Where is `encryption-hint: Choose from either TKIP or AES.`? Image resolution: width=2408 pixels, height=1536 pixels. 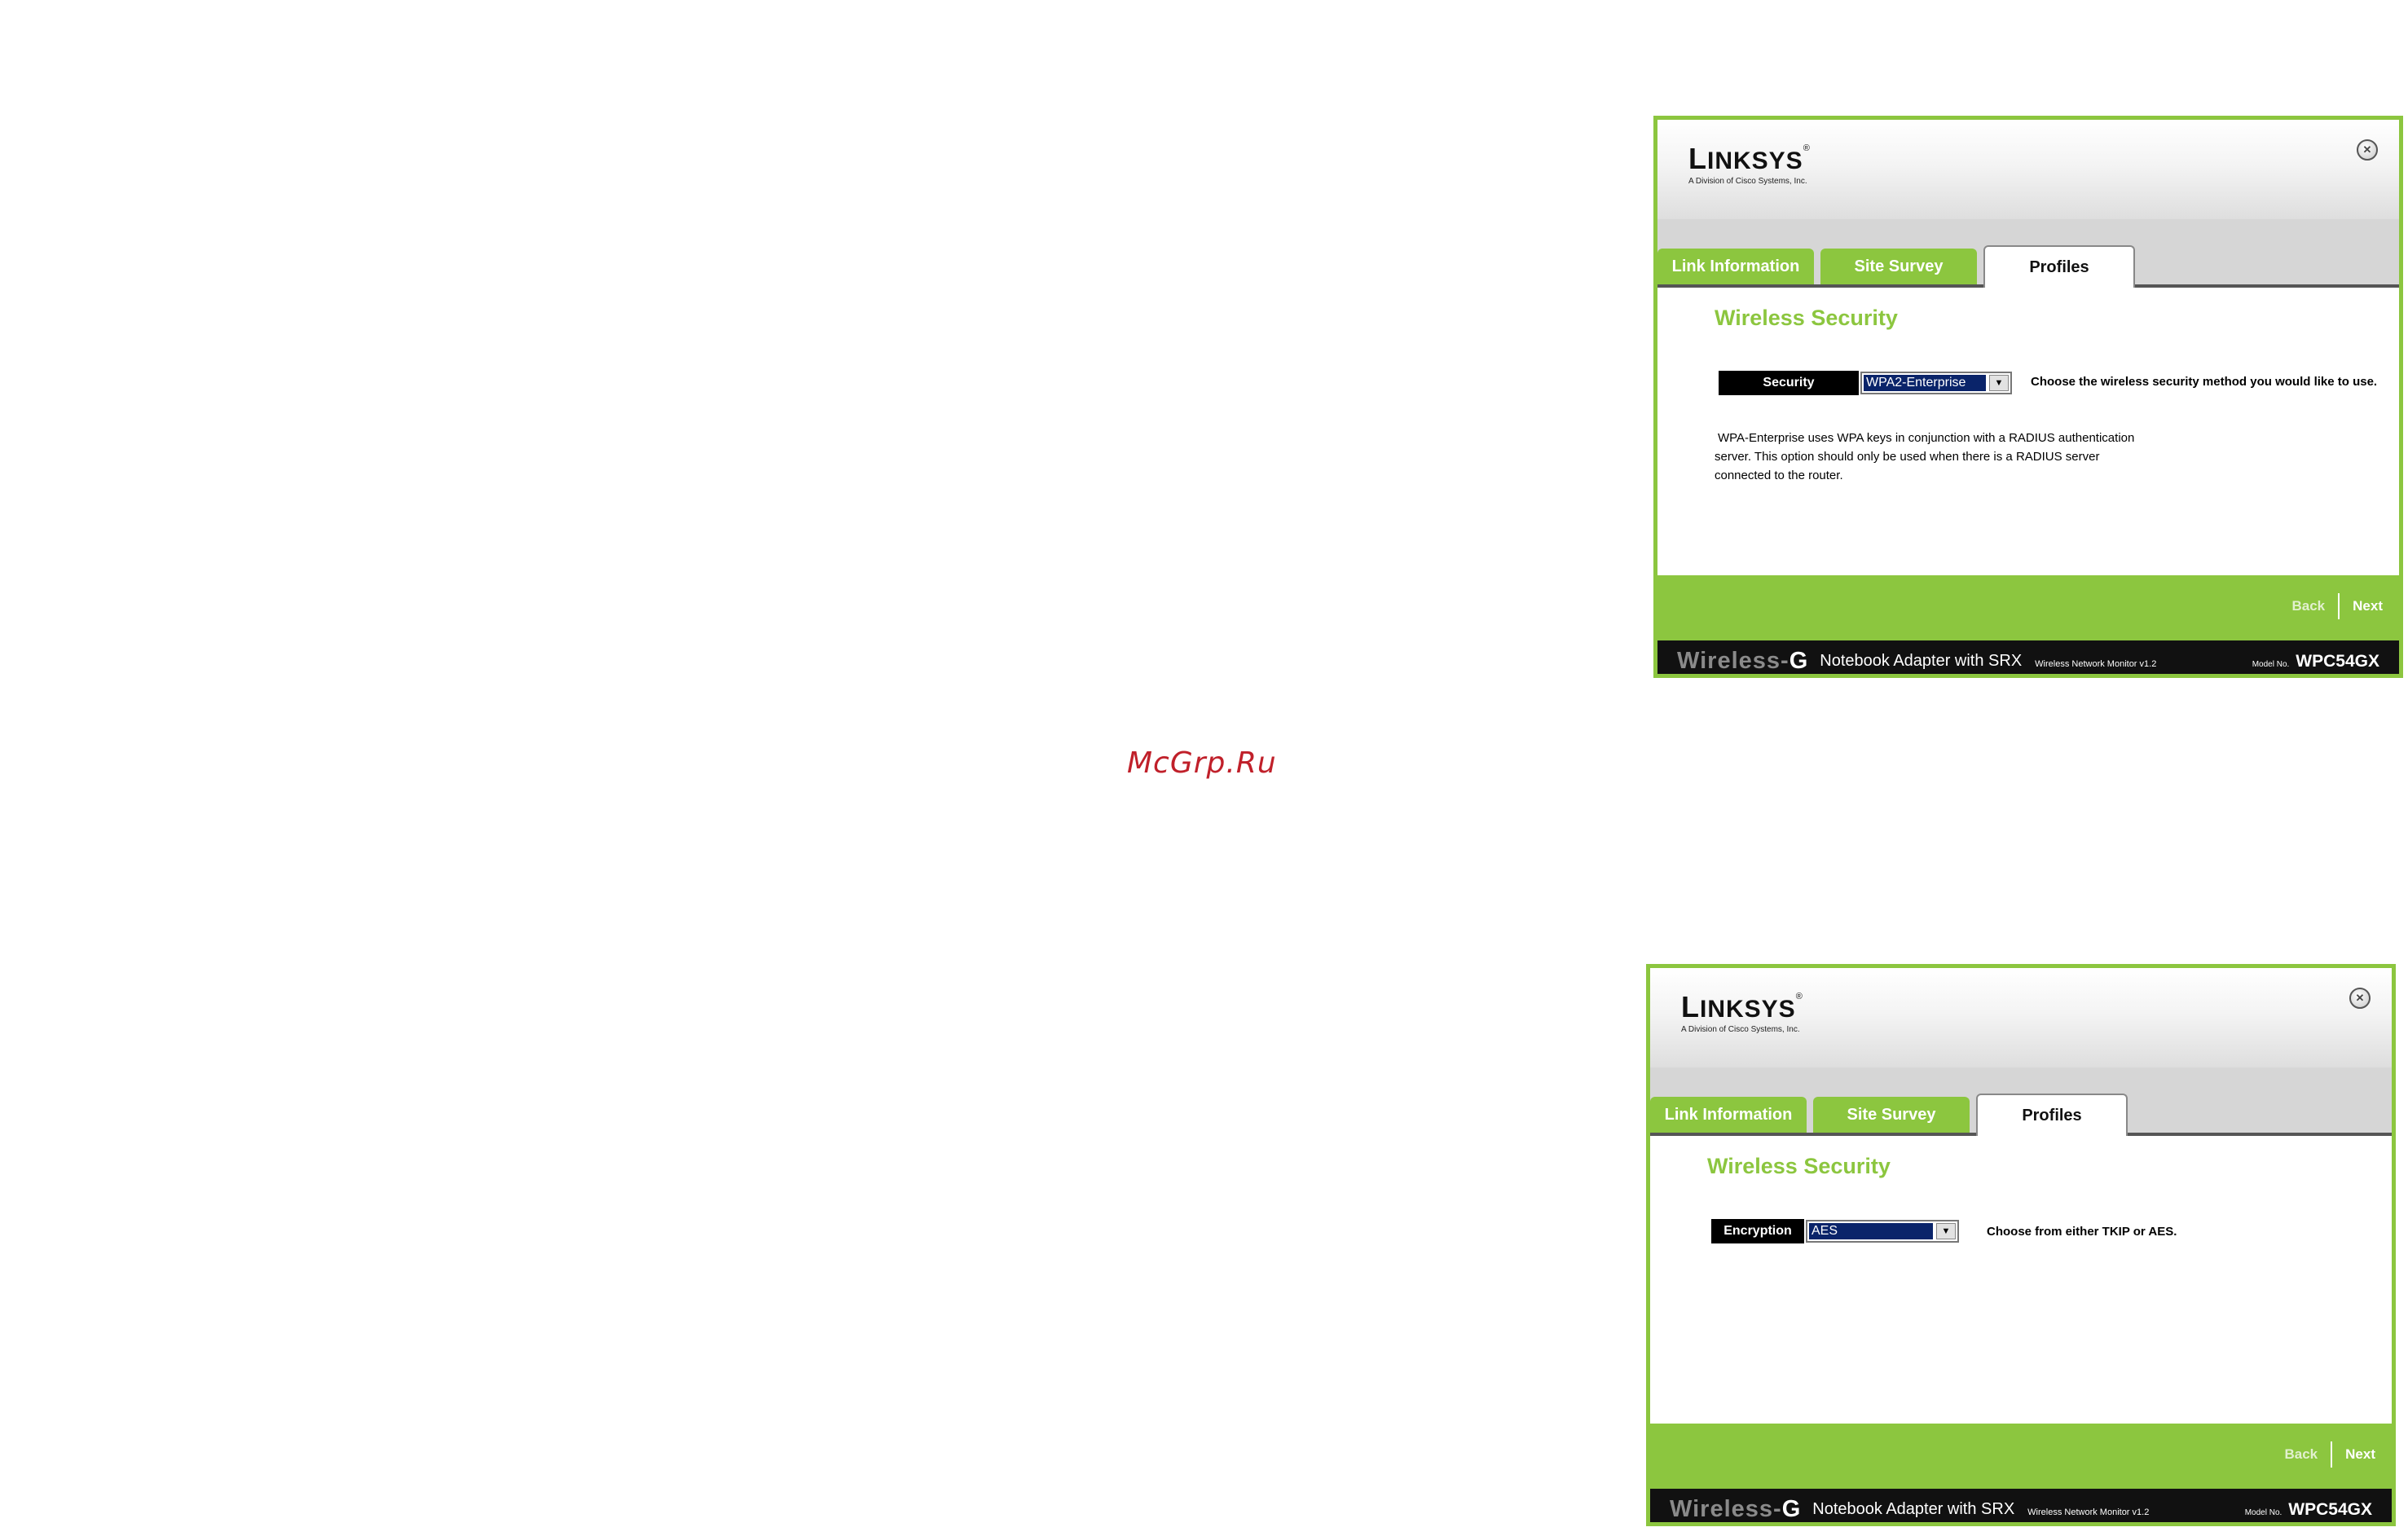 encryption-hint: Choose from either TKIP or AES. is located at coordinates (2082, 1232).